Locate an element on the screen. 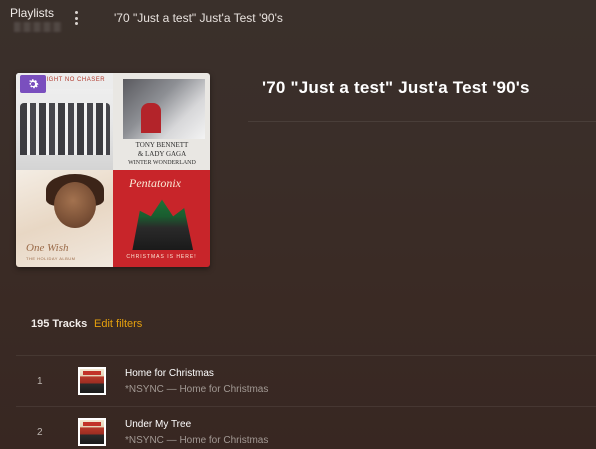  poster-cover-3: One Wish THE HOLIDAY ALBUM is located at coordinates (64, 218).